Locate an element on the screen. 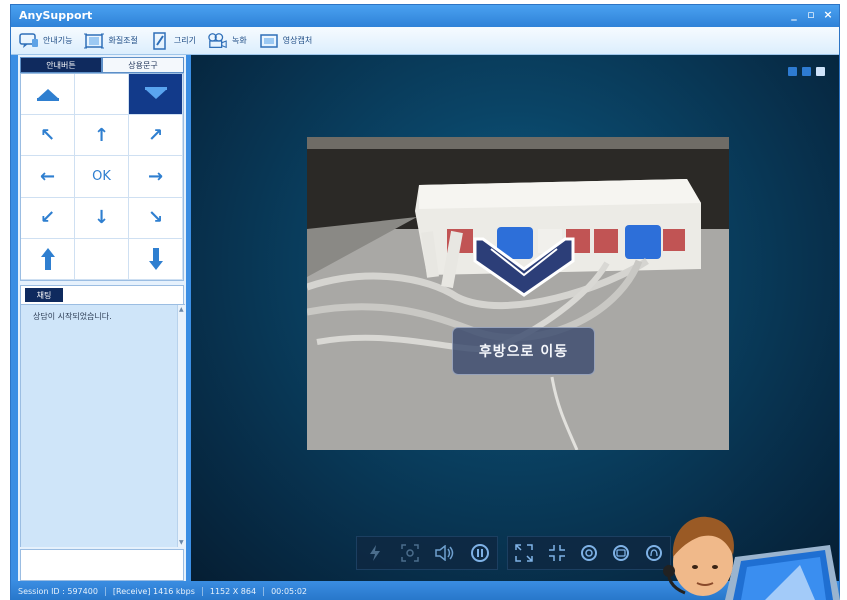 The height and width of the screenshot is (600, 847). ok-button: OK is located at coordinates (102, 177).